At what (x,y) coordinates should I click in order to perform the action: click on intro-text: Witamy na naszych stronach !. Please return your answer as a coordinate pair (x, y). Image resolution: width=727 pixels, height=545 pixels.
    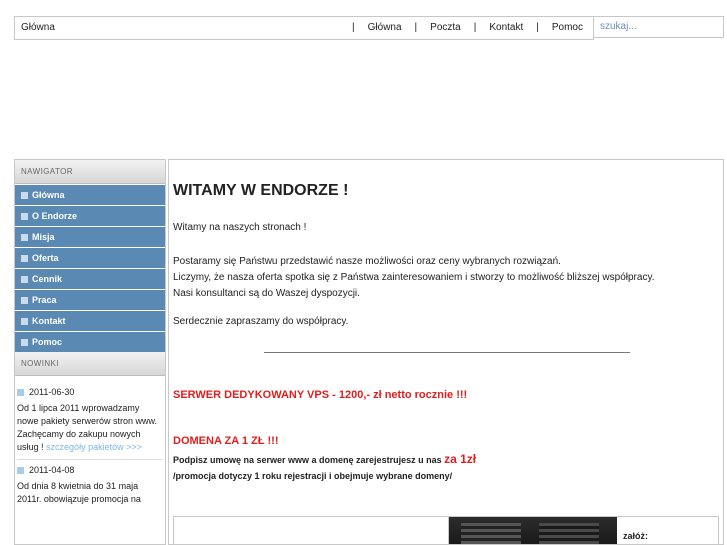
    Looking at the image, I should click on (240, 227).